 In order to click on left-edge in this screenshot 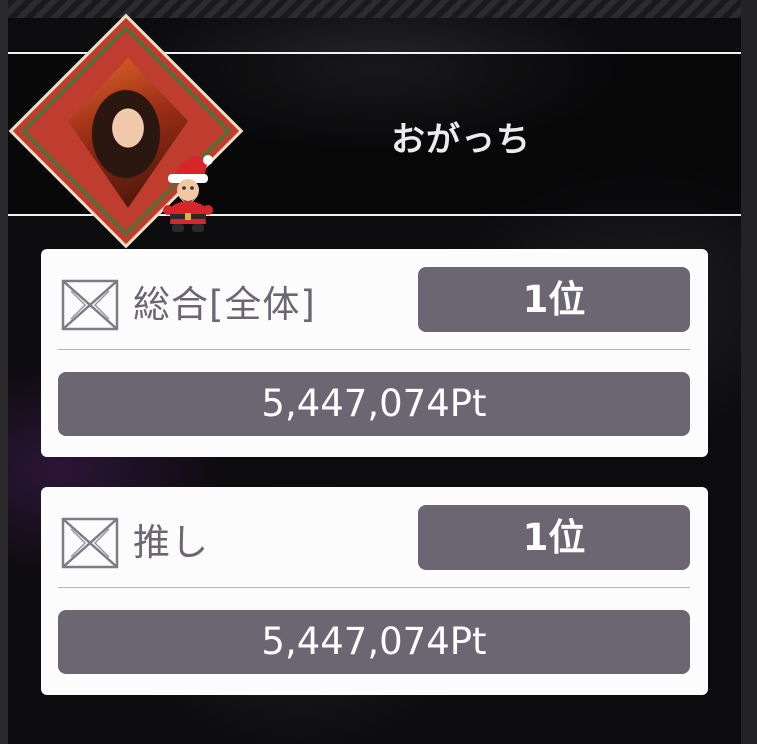, I will do `click(4, 372)`.